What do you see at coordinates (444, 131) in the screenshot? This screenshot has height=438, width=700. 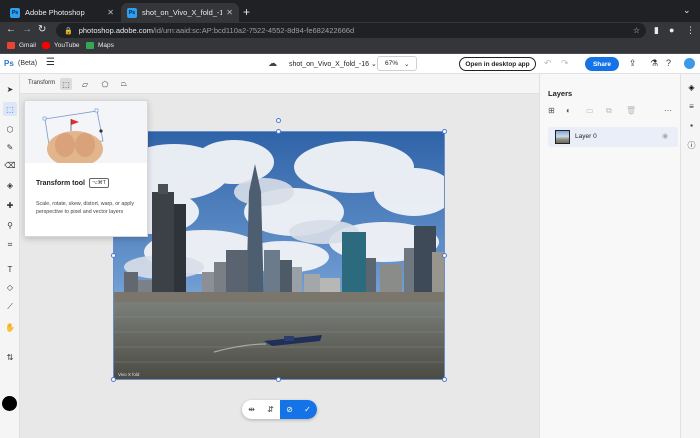 I see `handle-top-right` at bounding box center [444, 131].